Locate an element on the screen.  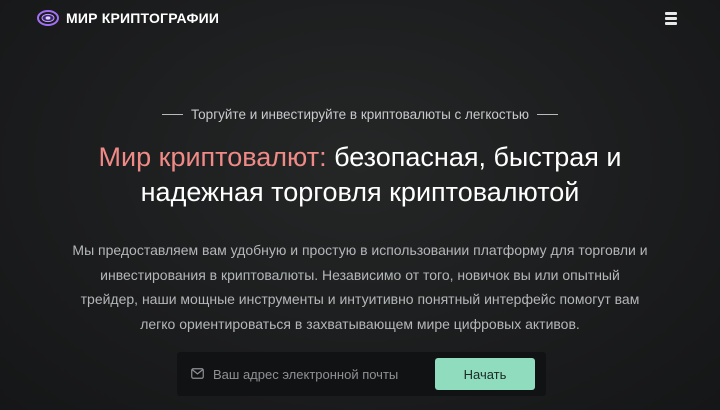
brand-link: МИР КРИПТОГРАФИИ is located at coordinates (128, 18).